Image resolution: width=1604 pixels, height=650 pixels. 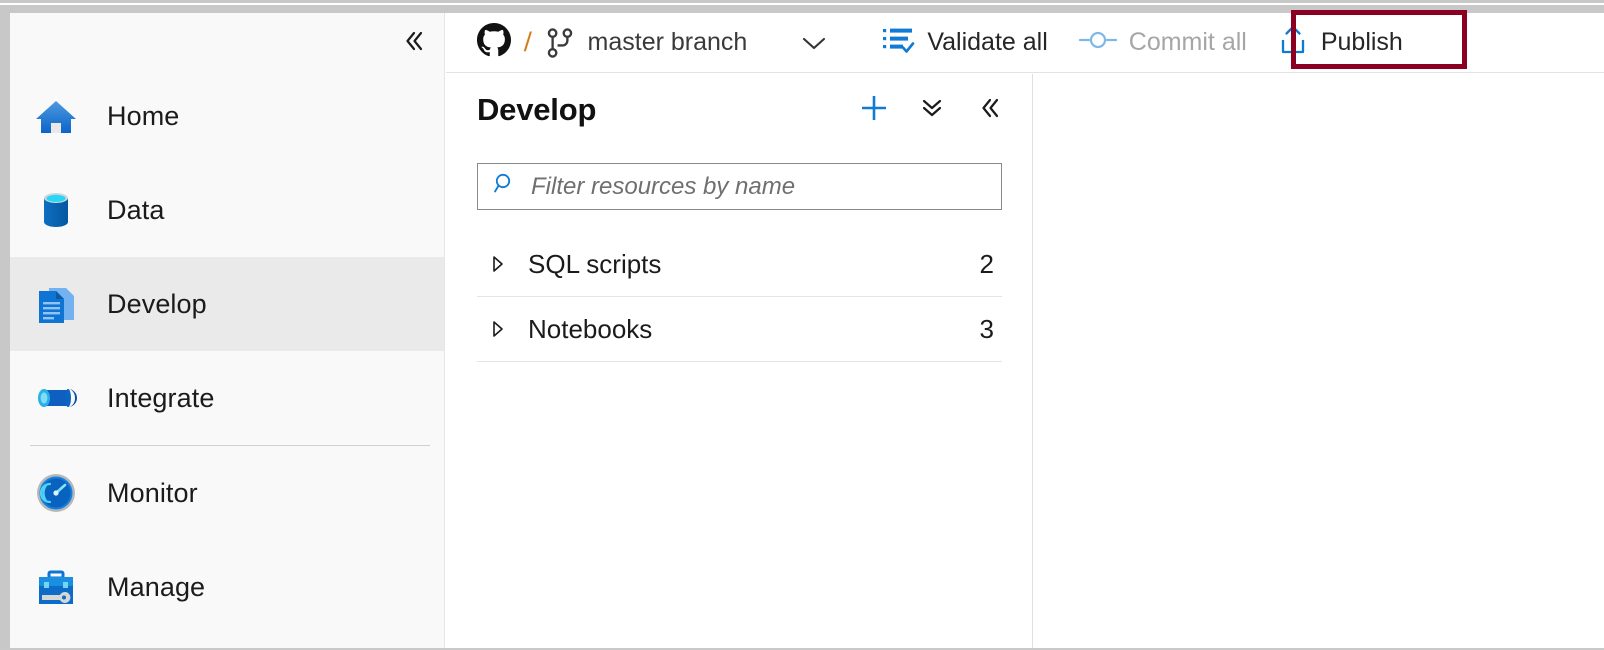 I want to click on sidebar-item-label: Monitor, so click(x=152, y=492).